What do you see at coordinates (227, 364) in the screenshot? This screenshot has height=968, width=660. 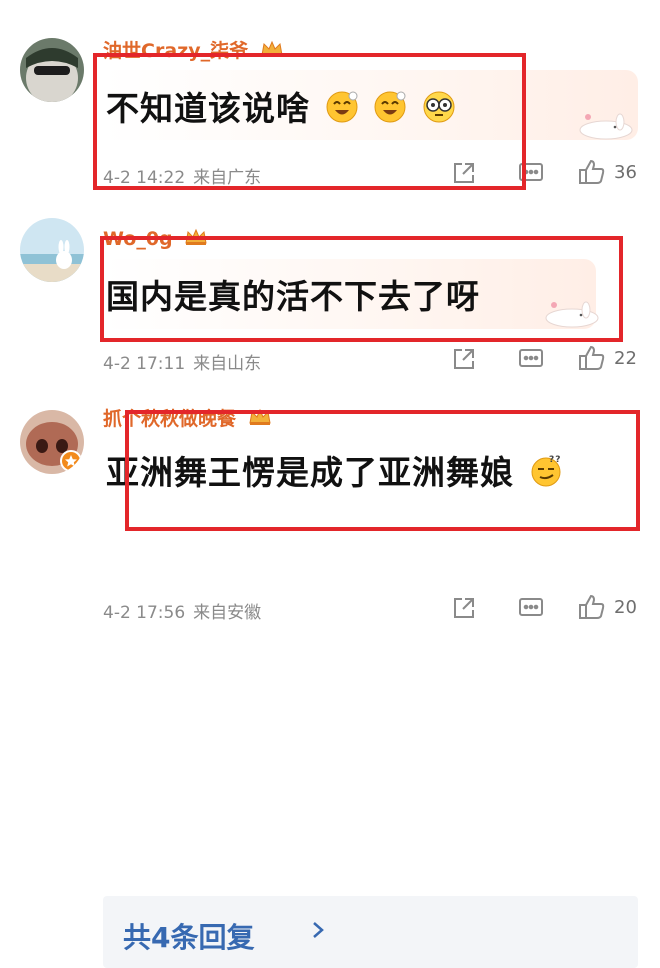 I see `location: 来自山东` at bounding box center [227, 364].